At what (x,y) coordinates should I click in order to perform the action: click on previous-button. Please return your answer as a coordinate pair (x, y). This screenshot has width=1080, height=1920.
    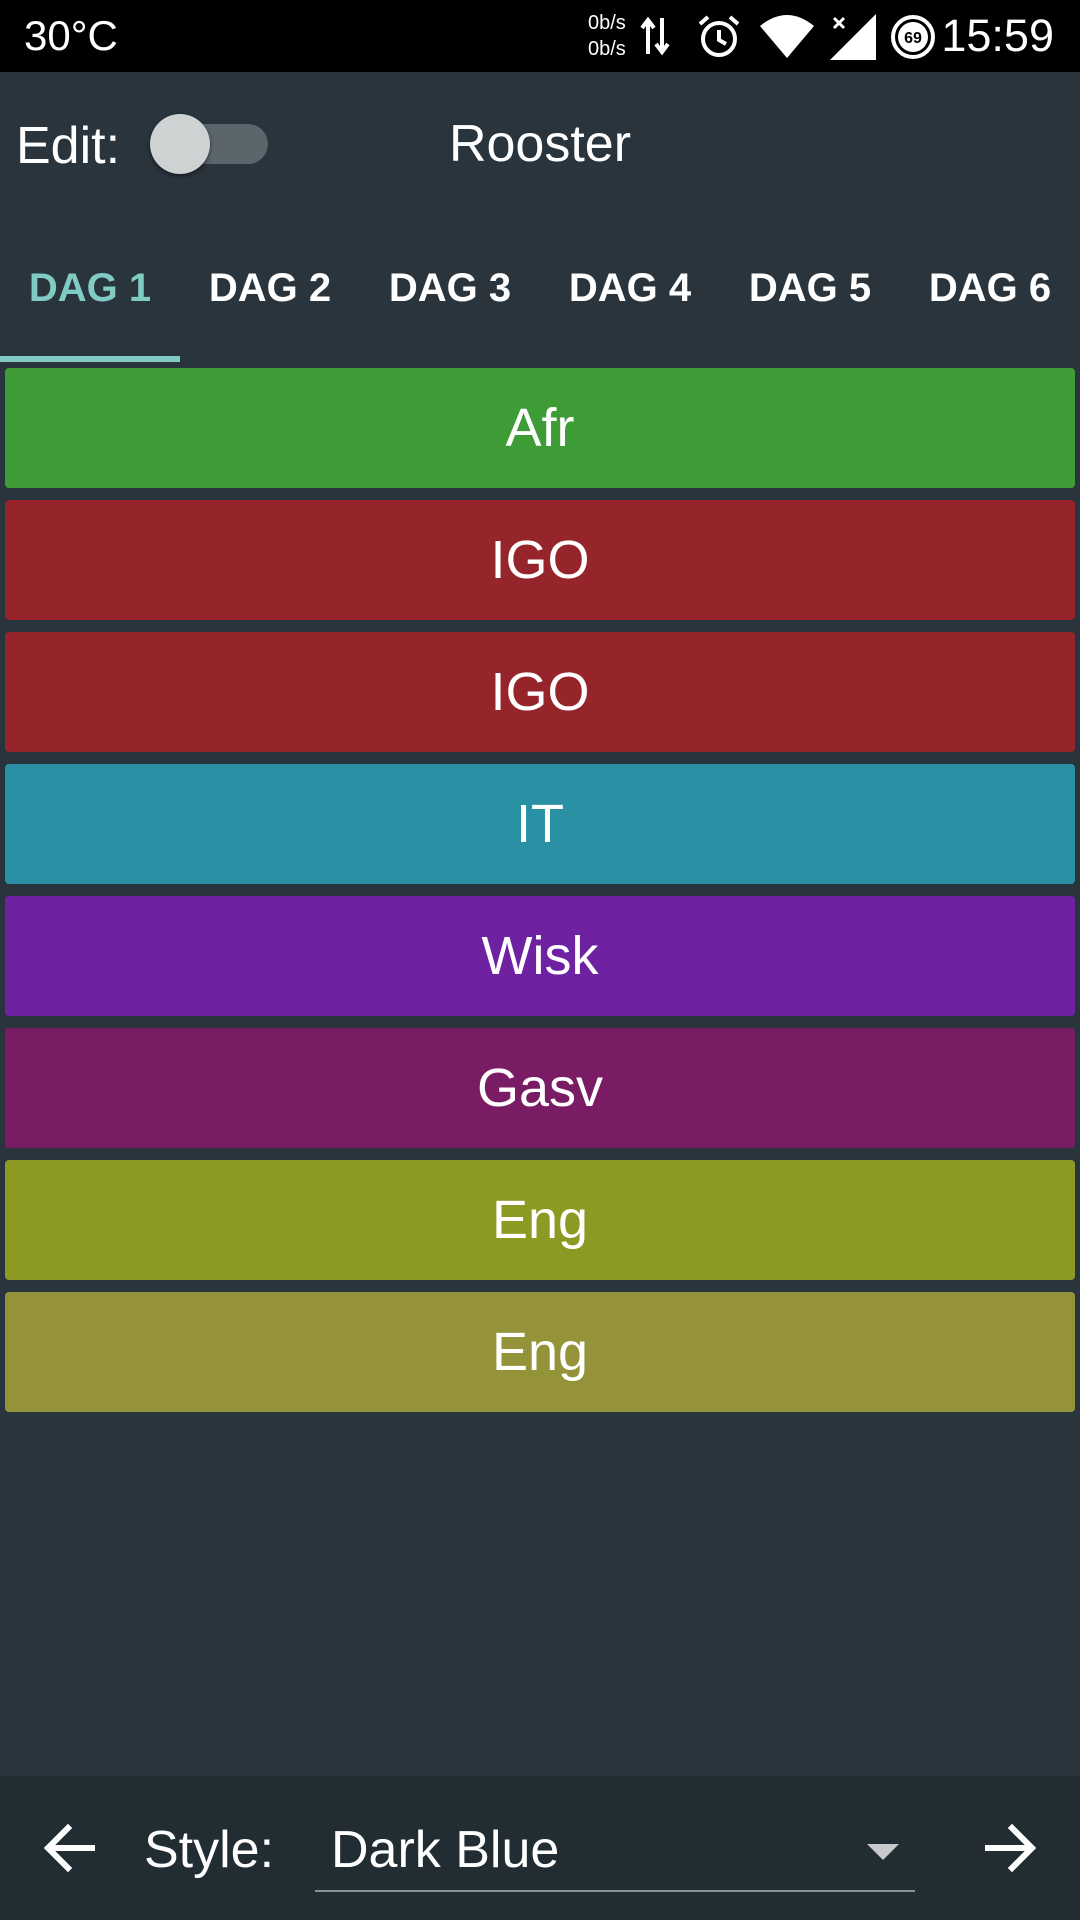
    Looking at the image, I should click on (70, 1848).